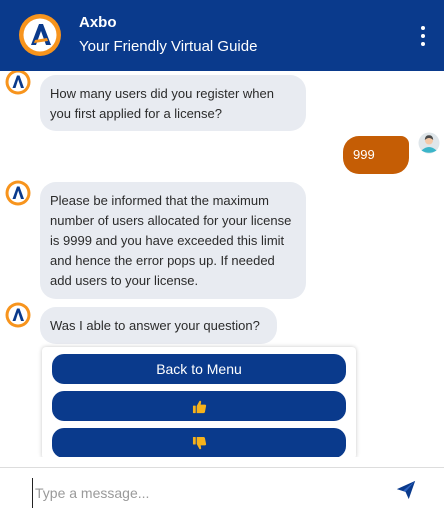  What do you see at coordinates (376, 155) in the screenshot?
I see `user-message: 999` at bounding box center [376, 155].